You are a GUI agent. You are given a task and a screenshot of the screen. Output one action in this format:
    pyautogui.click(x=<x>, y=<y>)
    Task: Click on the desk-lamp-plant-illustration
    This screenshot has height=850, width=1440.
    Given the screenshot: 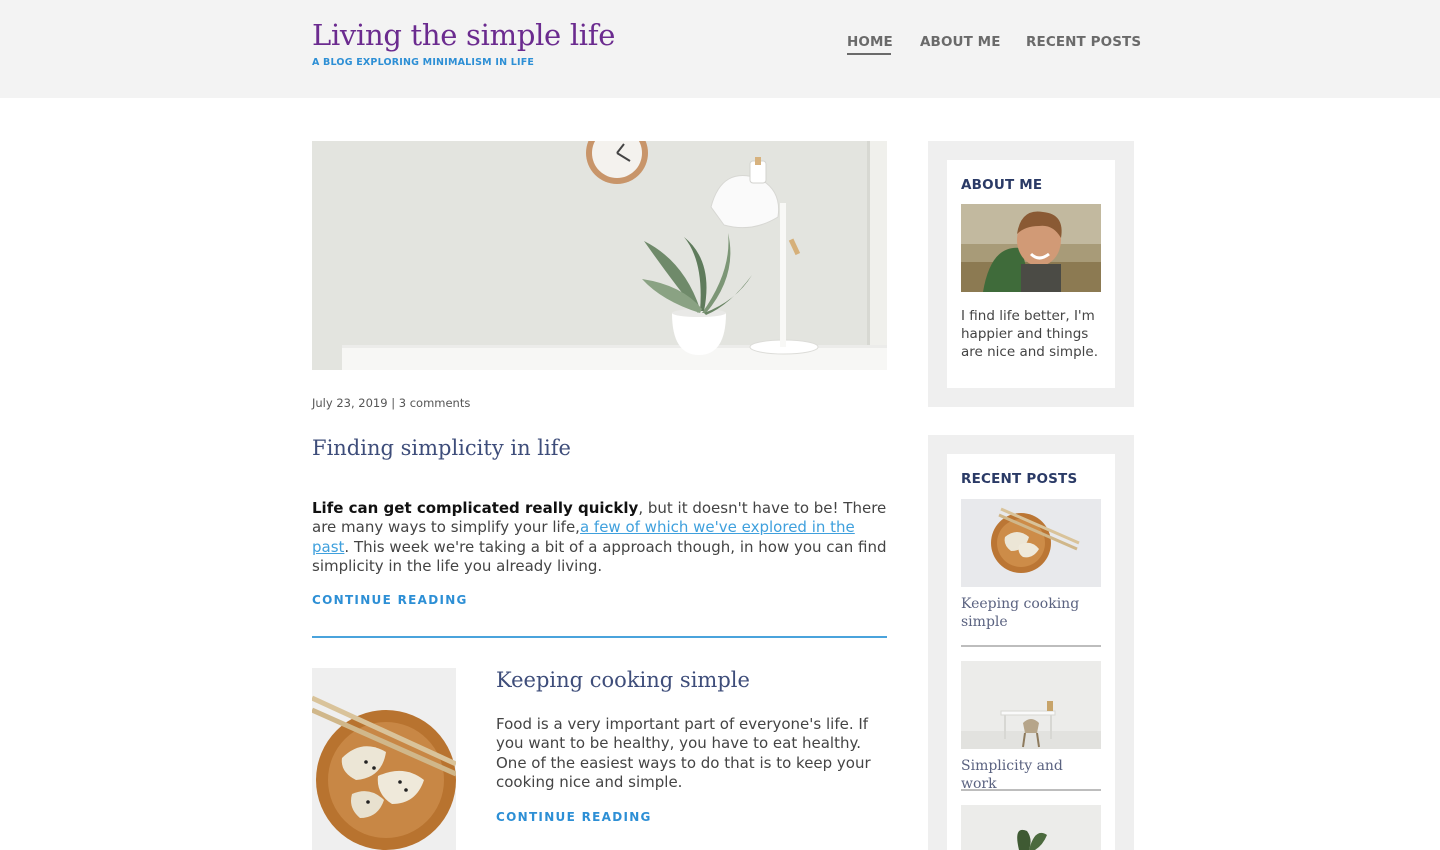 What is the action you would take?
    pyautogui.click(x=599, y=255)
    